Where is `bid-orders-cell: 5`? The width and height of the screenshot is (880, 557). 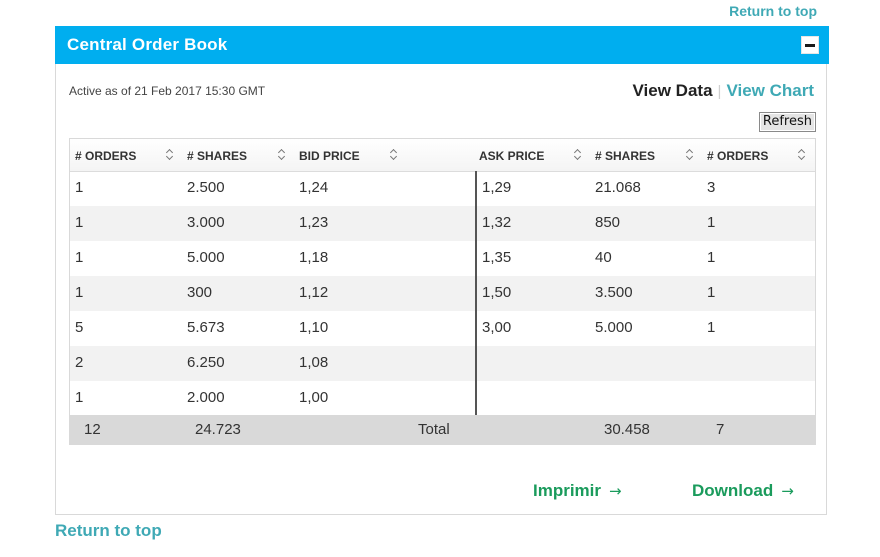
bid-orders-cell: 5 is located at coordinates (79, 327).